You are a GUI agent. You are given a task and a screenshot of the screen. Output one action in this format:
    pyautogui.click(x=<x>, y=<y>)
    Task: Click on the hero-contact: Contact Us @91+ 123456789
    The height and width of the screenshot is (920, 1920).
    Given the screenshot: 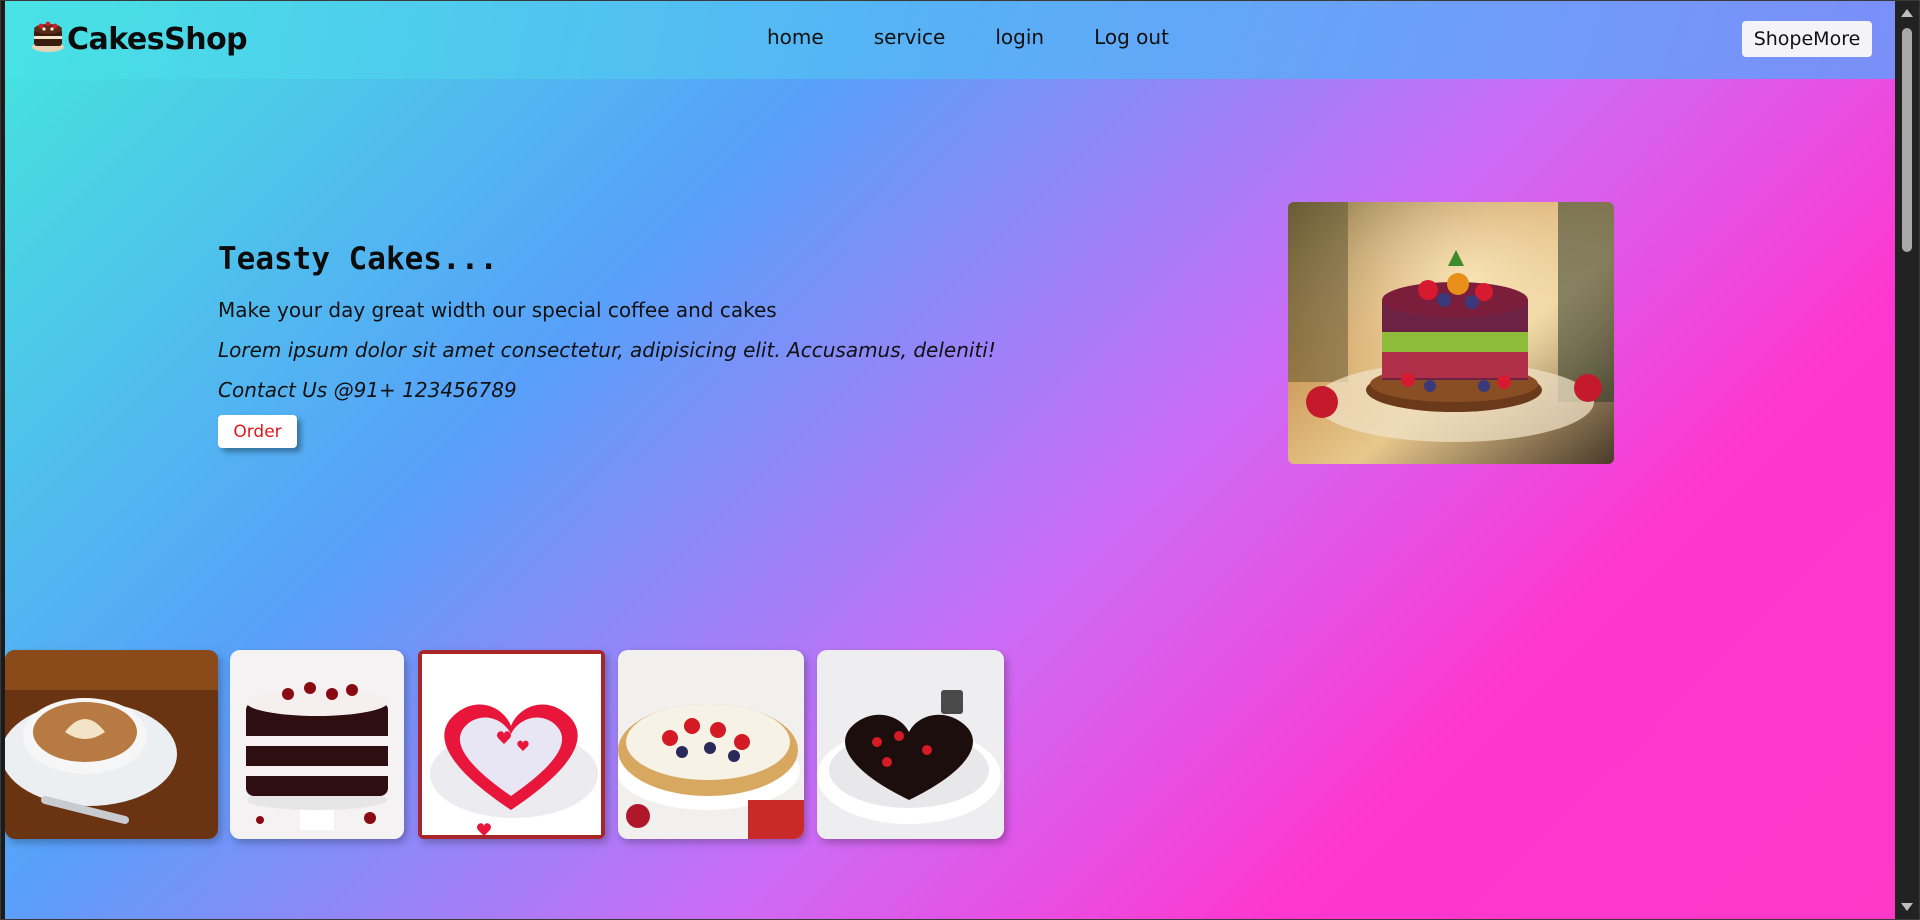 What is the action you would take?
    pyautogui.click(x=367, y=390)
    